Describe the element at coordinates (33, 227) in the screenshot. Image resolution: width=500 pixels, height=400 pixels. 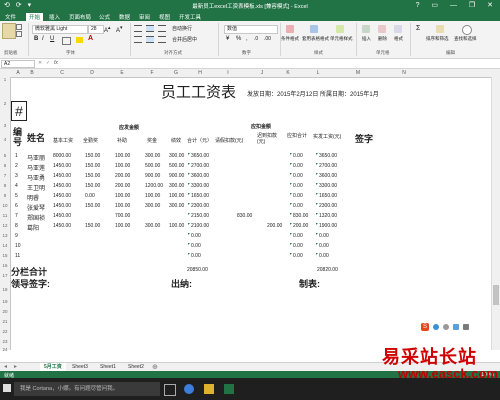
I see `cell-name: 葛阳` at that location.